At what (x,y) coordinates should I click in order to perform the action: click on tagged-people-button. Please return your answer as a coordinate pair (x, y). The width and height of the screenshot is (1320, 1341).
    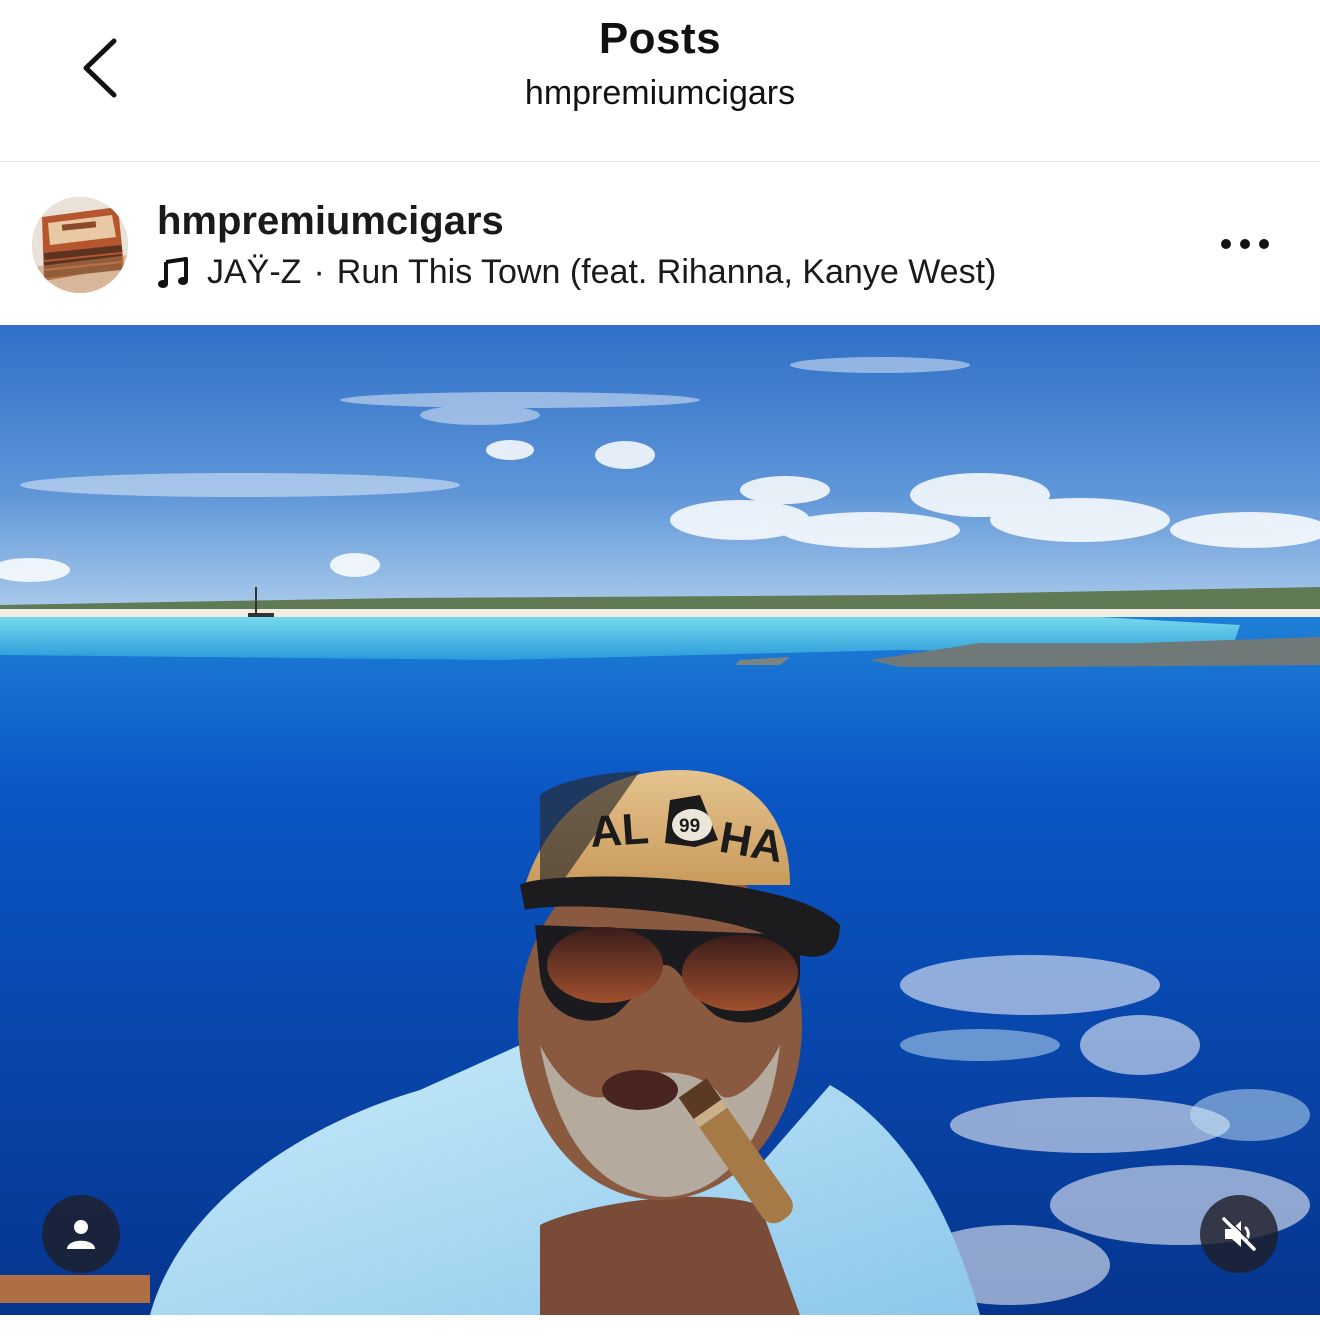
    Looking at the image, I should click on (81, 1234).